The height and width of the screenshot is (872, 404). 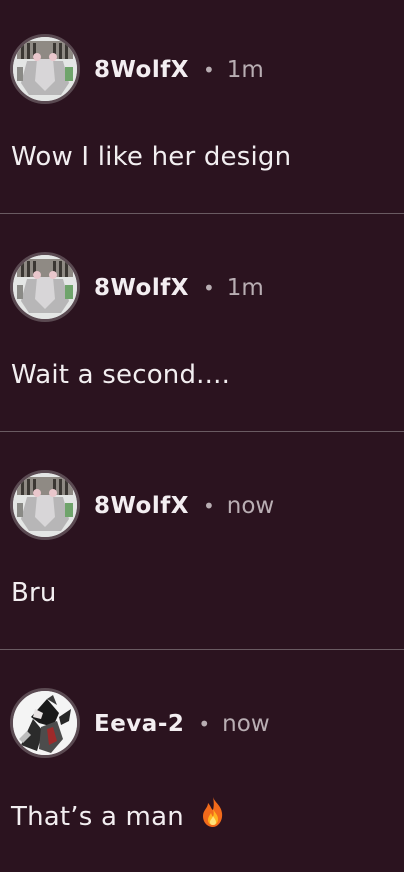 What do you see at coordinates (213, 815) in the screenshot?
I see `fire-icon` at bounding box center [213, 815].